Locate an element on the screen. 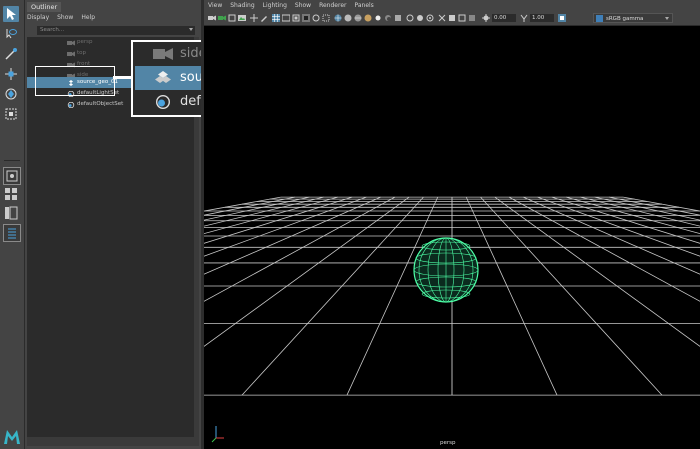 The width and height of the screenshot is (700, 449). view-transform-icon is located at coordinates (562, 18).